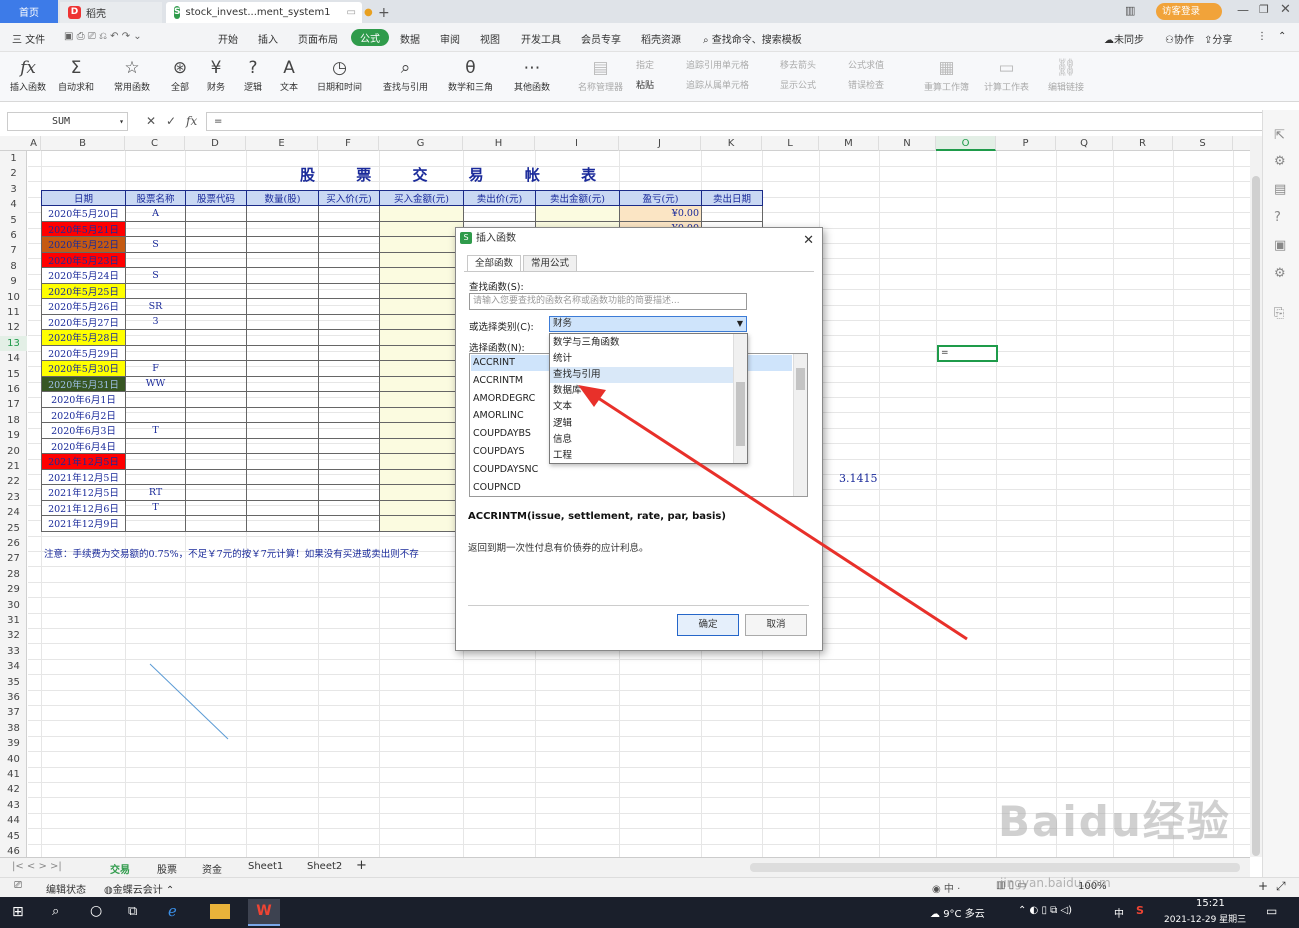 This screenshot has height=928, width=1299. I want to click on row-header: 9, so click(13, 282).